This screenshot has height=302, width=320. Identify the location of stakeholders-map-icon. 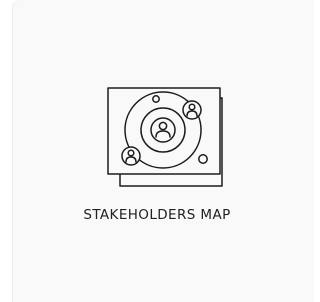
(161, 138).